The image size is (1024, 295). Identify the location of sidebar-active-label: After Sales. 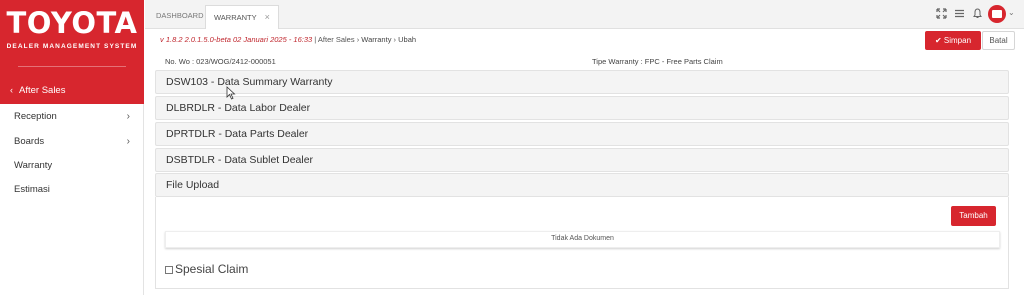
(42, 90).